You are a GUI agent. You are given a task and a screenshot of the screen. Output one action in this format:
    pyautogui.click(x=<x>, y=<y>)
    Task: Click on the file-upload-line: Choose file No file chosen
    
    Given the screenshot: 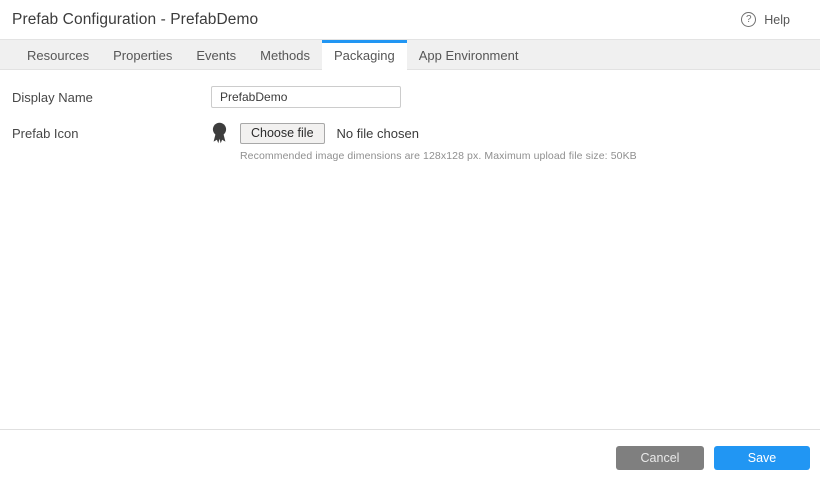 What is the action you would take?
    pyautogui.click(x=424, y=133)
    